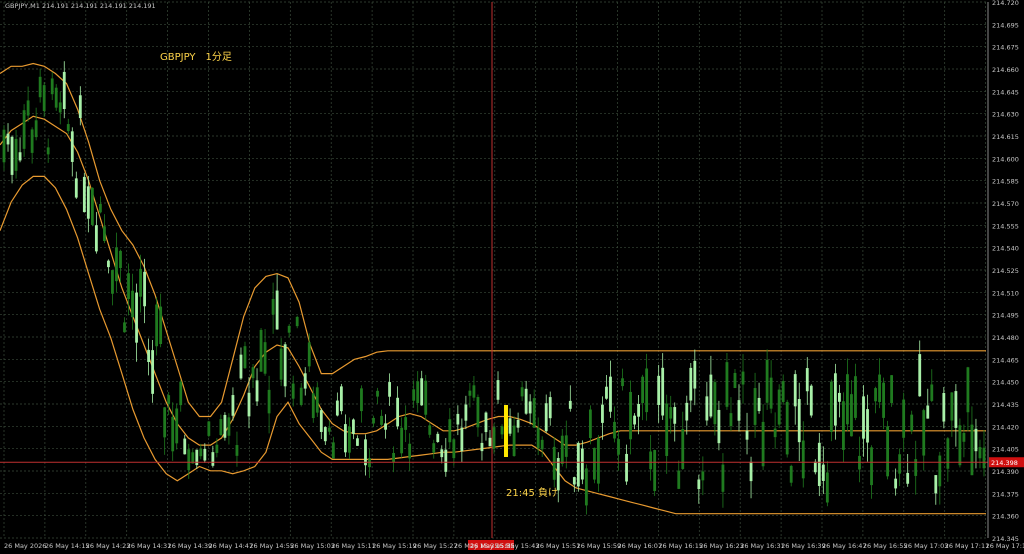 This screenshot has width=1024, height=554. Describe the element at coordinates (558, 546) in the screenshot. I see `time-tick-label: 26 May 15:51` at that location.